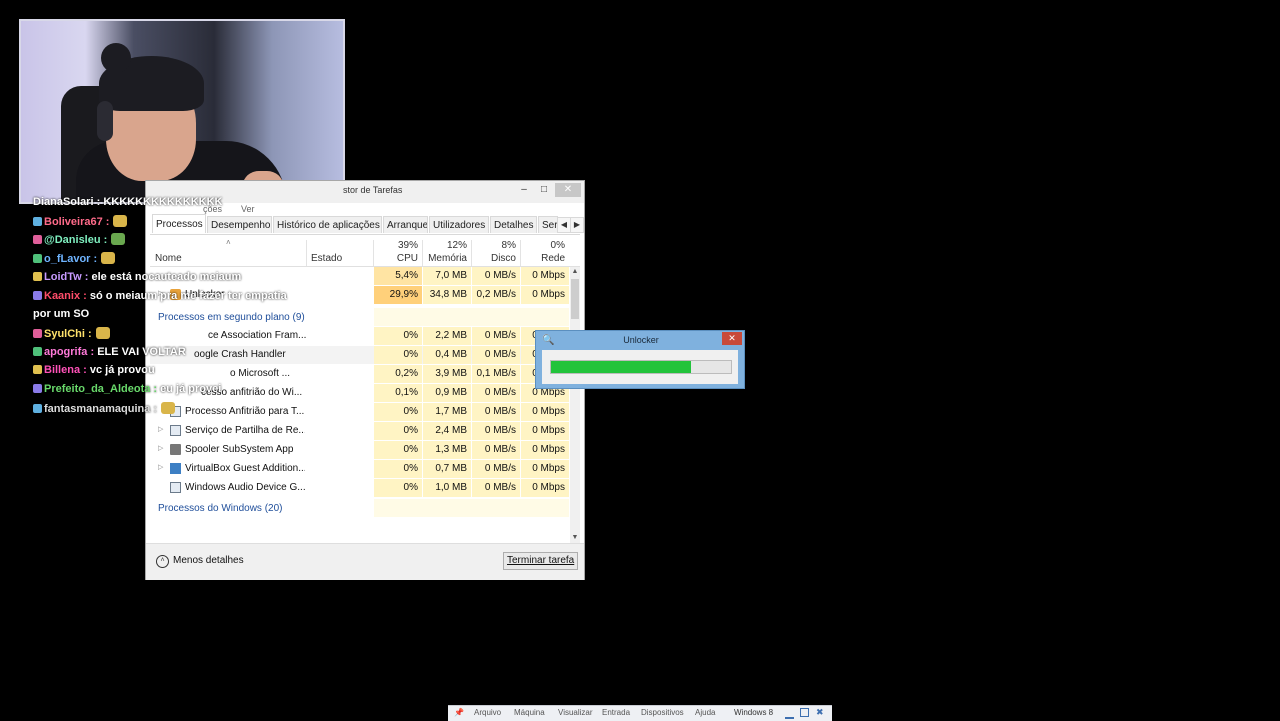  I want to click on menu-view: Ver, so click(248, 209).